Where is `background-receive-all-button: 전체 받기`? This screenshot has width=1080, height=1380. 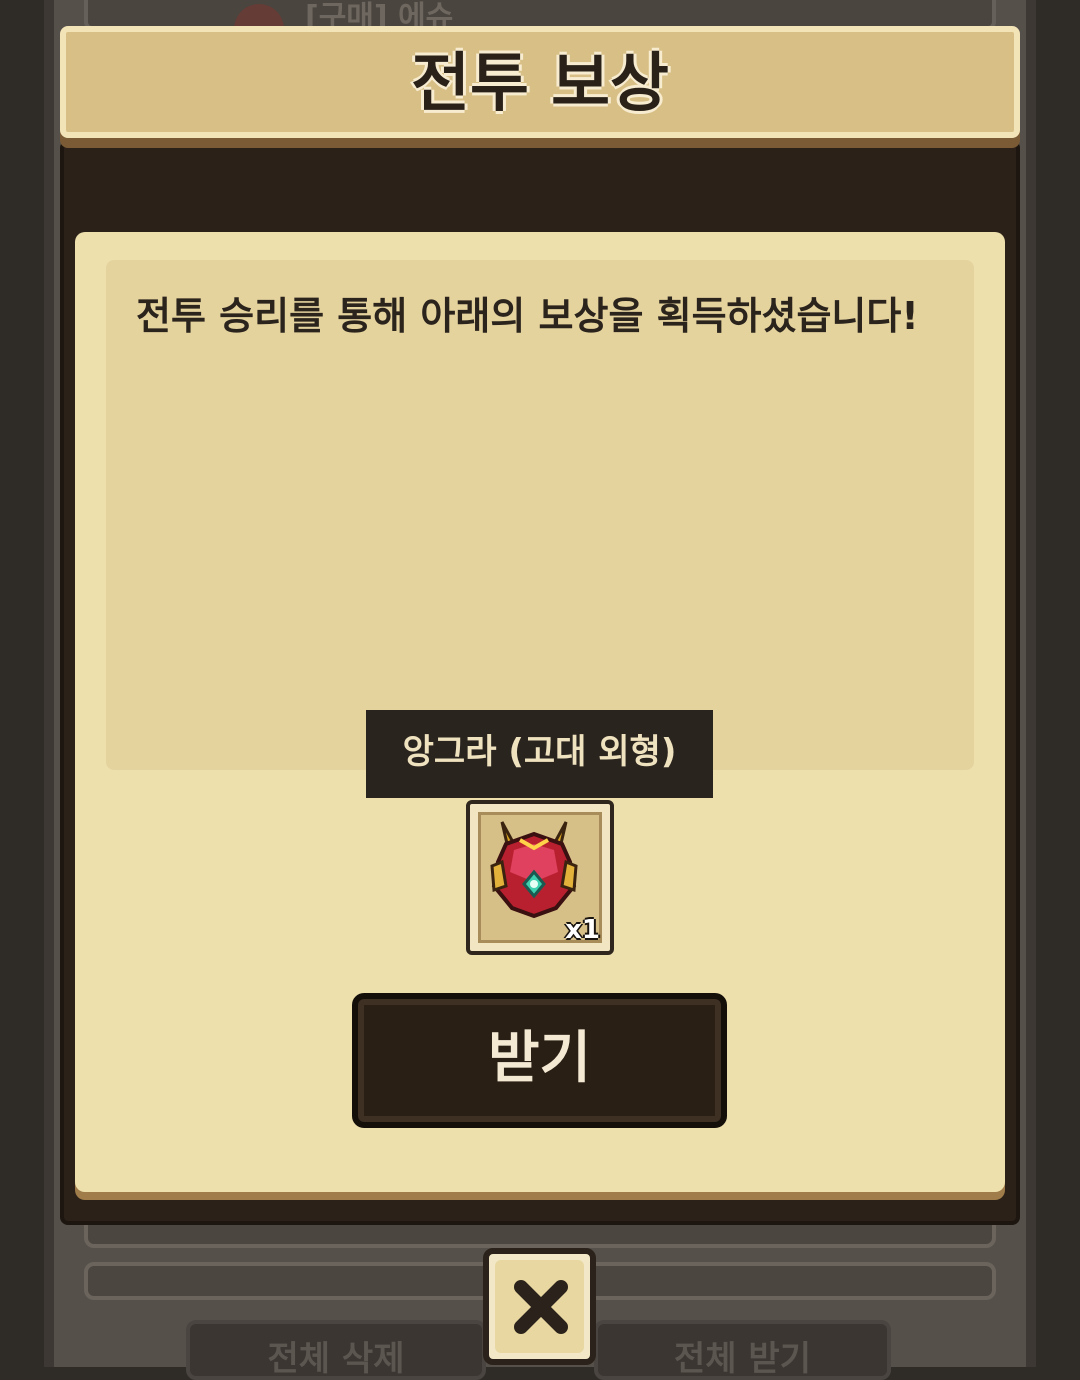
background-receive-all-button: 전체 받기 is located at coordinates (742, 1350).